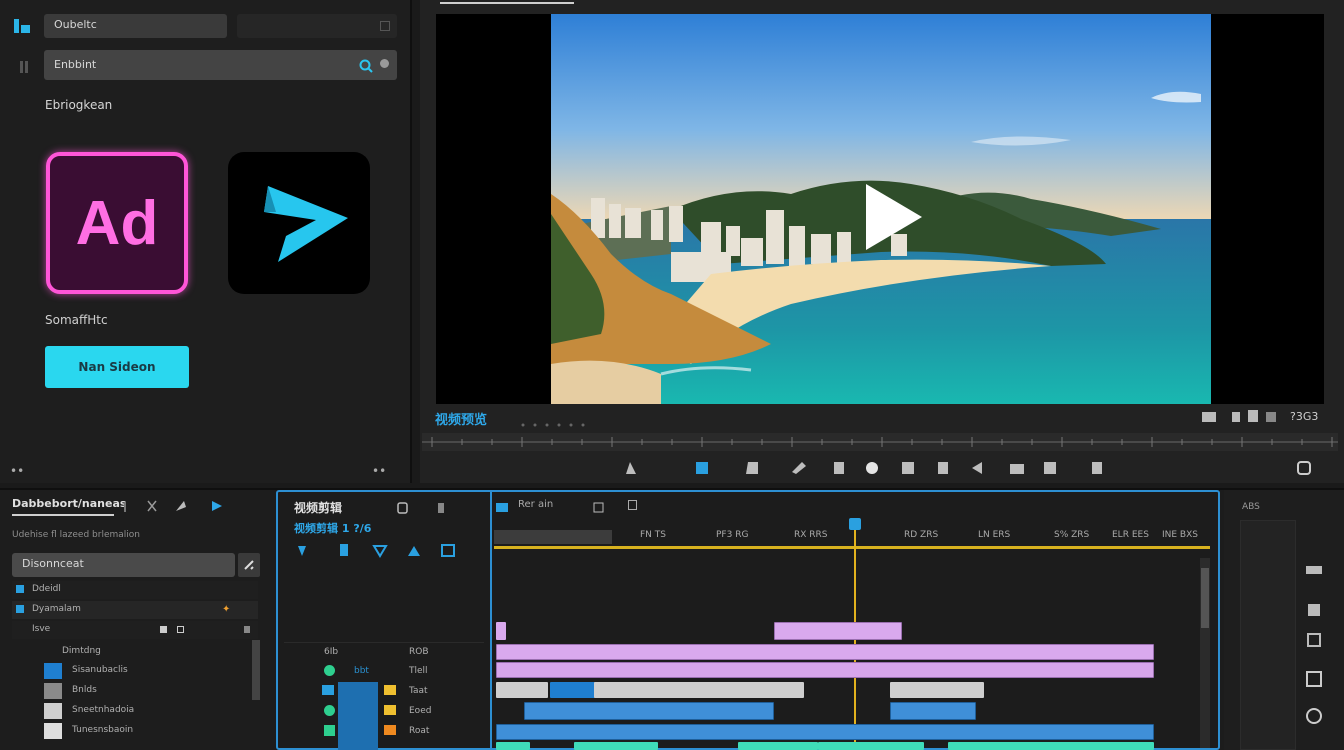 This screenshot has height=750, width=1344. I want to click on filter-icon, so click(27, 65).